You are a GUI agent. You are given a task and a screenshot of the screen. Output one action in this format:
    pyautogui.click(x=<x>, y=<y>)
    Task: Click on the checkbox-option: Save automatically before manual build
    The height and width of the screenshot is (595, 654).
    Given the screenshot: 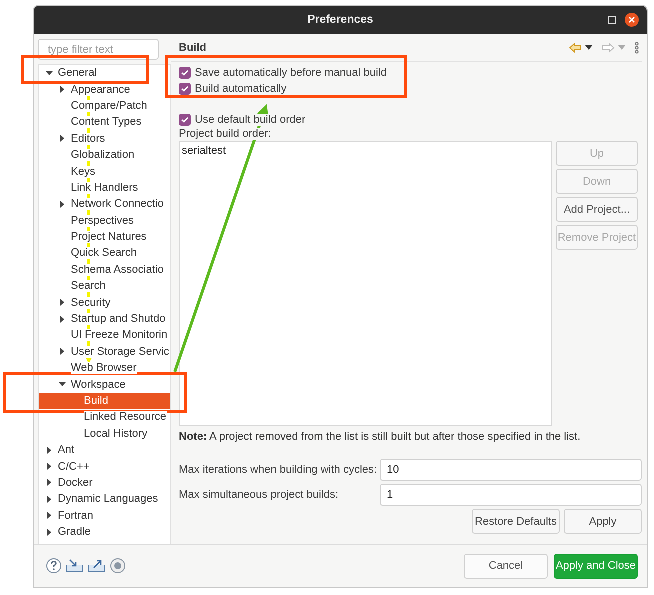 What is the action you would take?
    pyautogui.click(x=410, y=73)
    